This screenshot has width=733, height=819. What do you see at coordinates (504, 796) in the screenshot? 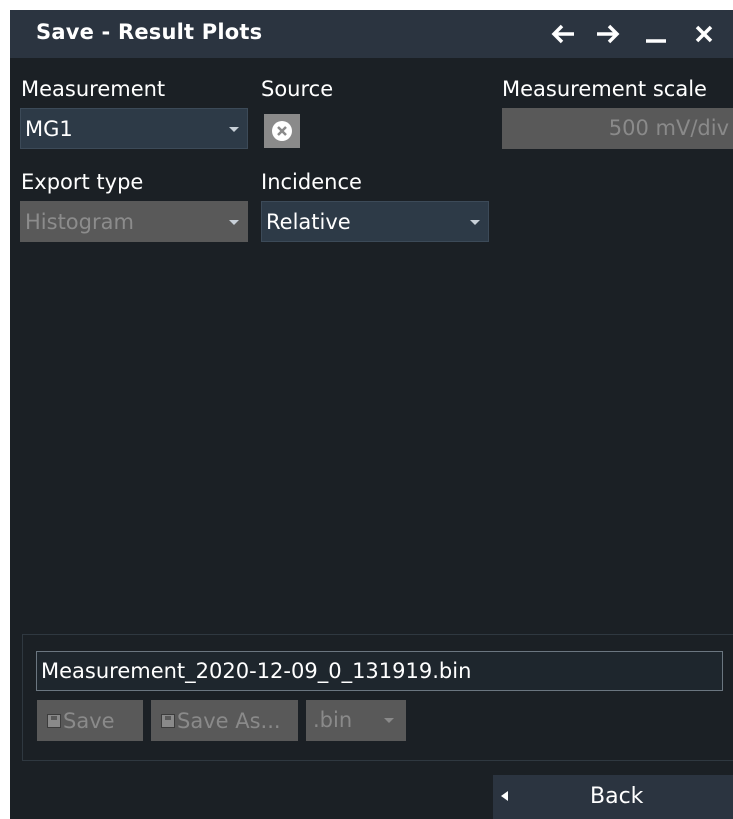
I see `back-arrow-icon` at bounding box center [504, 796].